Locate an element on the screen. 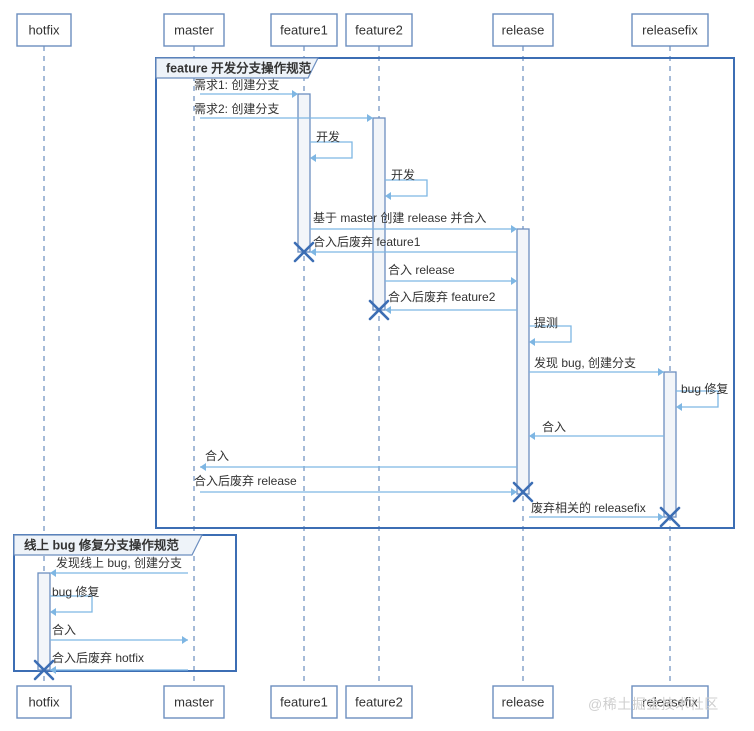 This screenshot has width=754, height=731. message-m15: 废弃相关的 releasefix is located at coordinates (596, 510).